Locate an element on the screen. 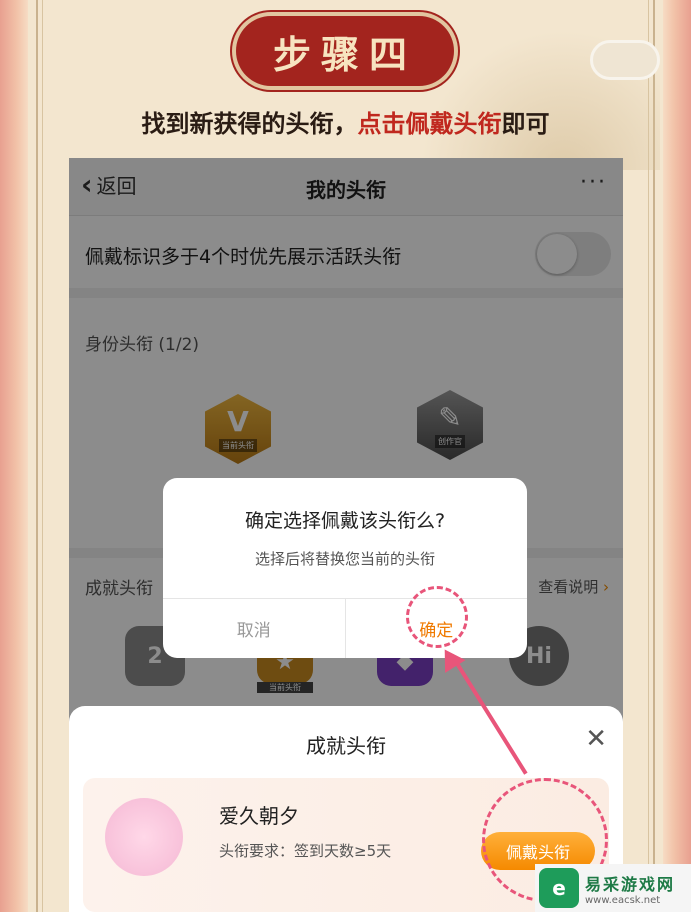  step-seal: 步骤四 is located at coordinates (345, 51).